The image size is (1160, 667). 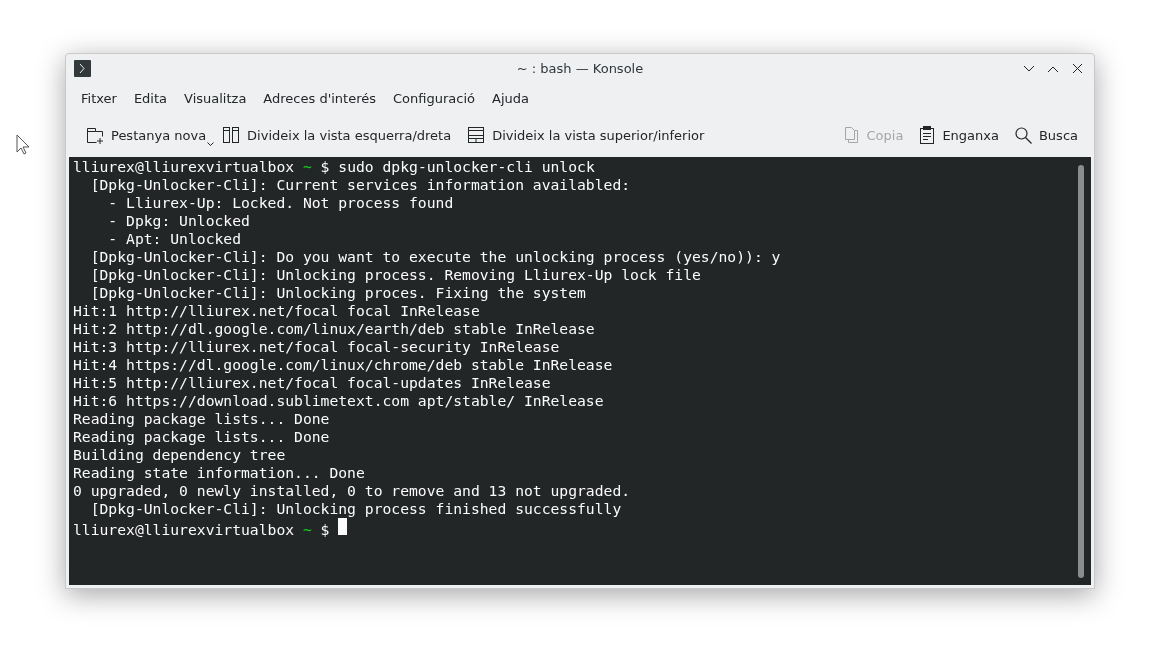 What do you see at coordinates (1053, 68) in the screenshot?
I see `chevron-up-icon` at bounding box center [1053, 68].